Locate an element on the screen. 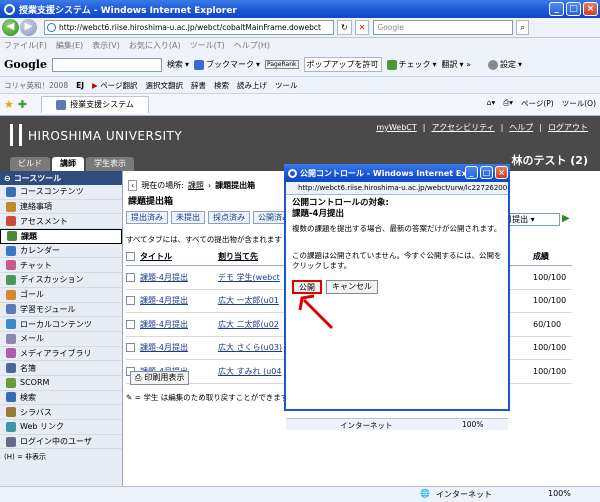  accessibility-link: アクセシビリティ is located at coordinates (462, 127).